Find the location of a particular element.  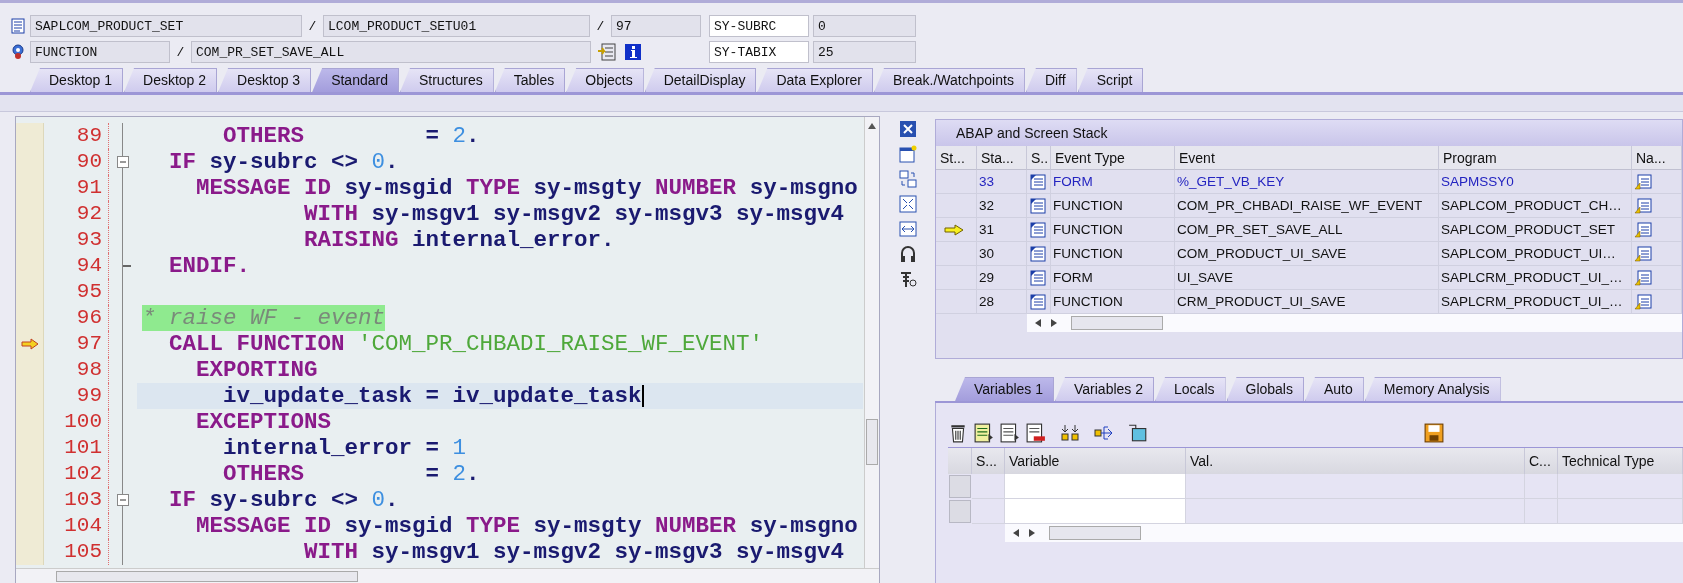

column-header: Technical Type is located at coordinates (1620, 461).